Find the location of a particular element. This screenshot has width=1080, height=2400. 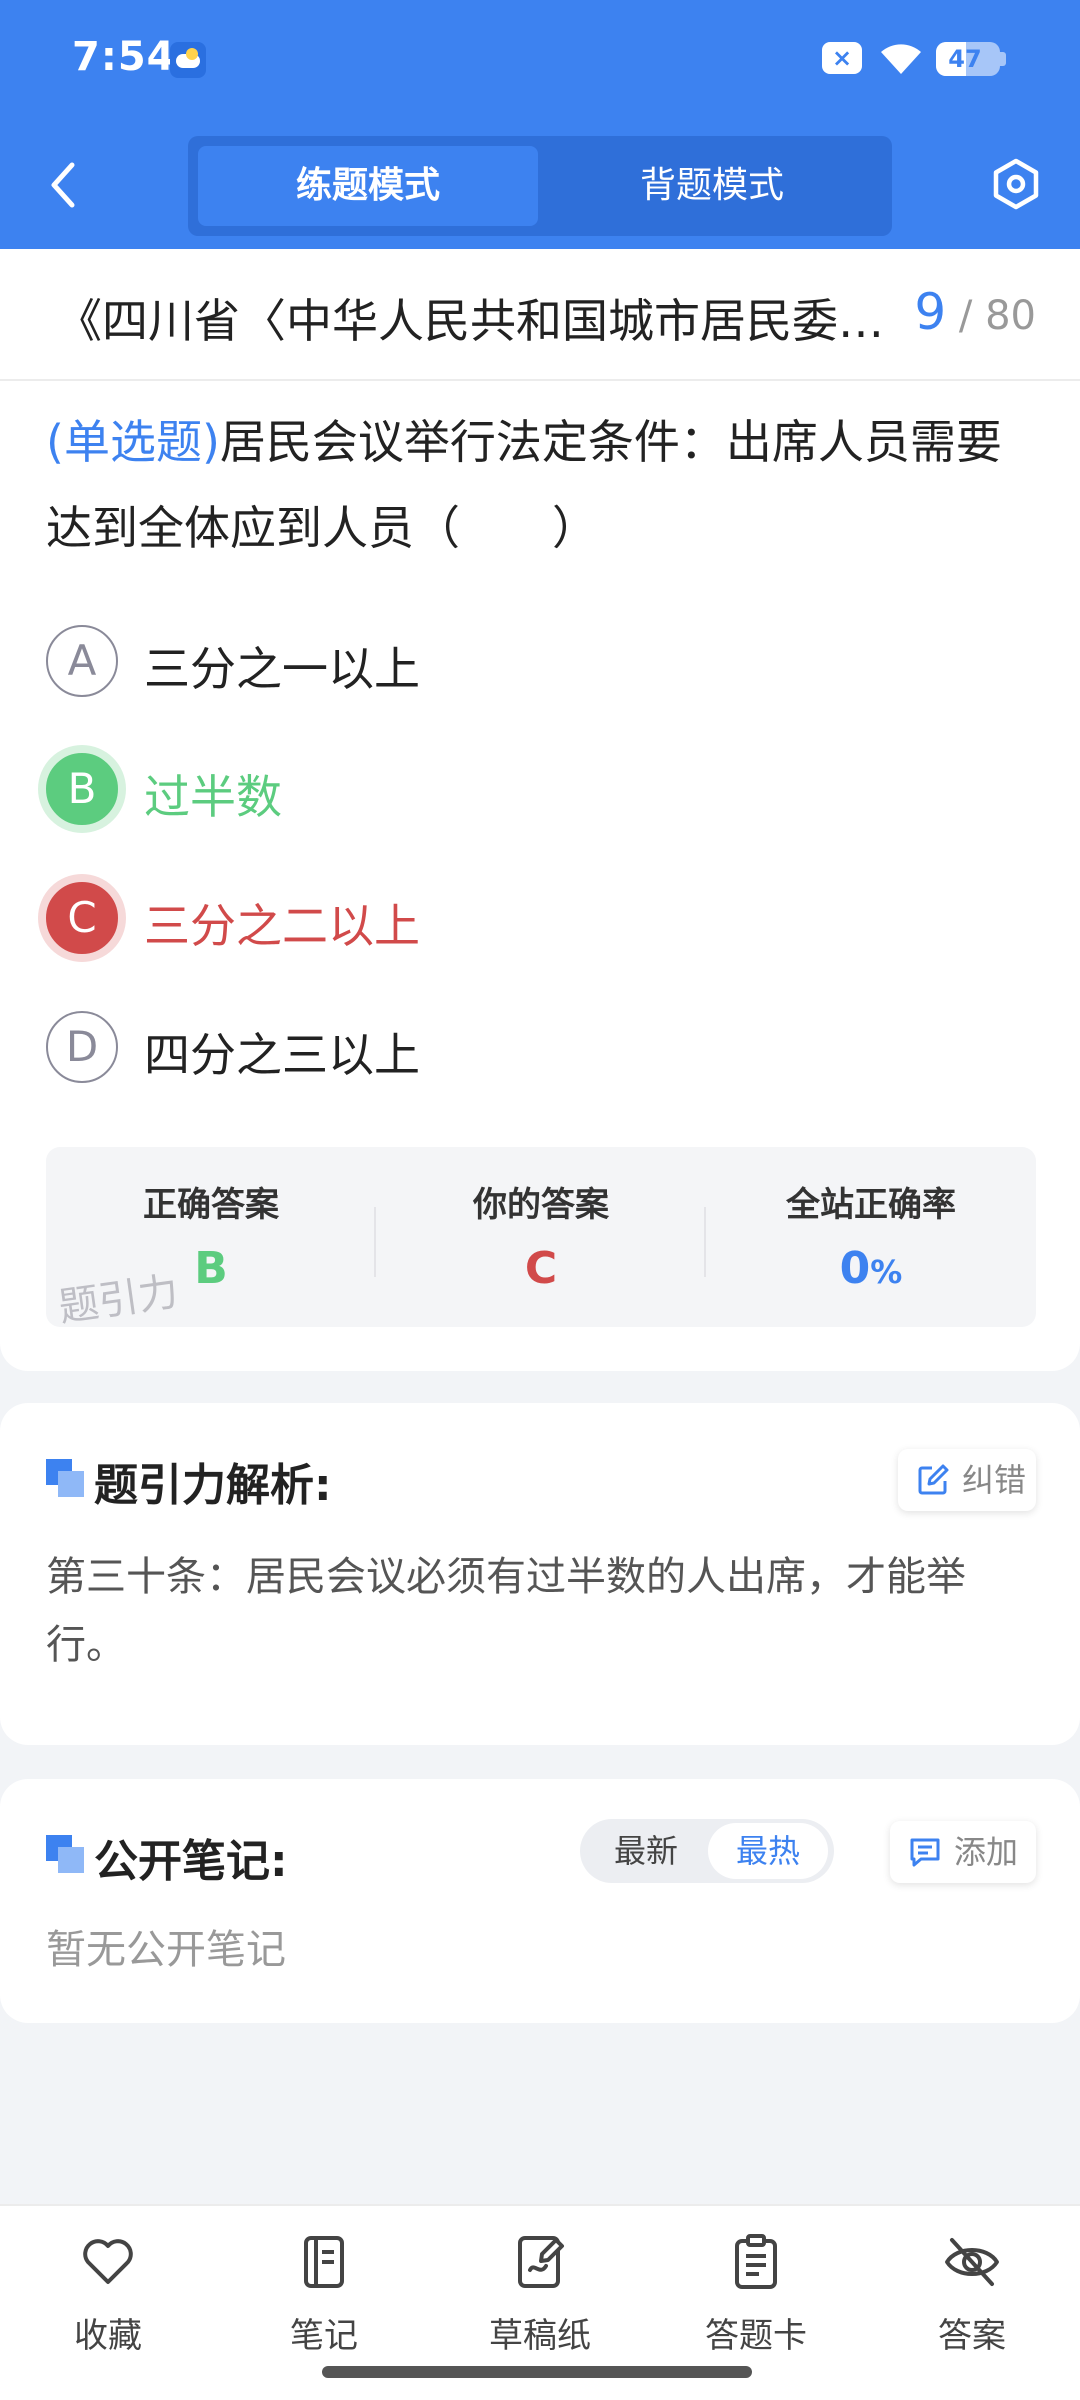

notes-empty-text: 暂无公开笔记 is located at coordinates (166, 1950).